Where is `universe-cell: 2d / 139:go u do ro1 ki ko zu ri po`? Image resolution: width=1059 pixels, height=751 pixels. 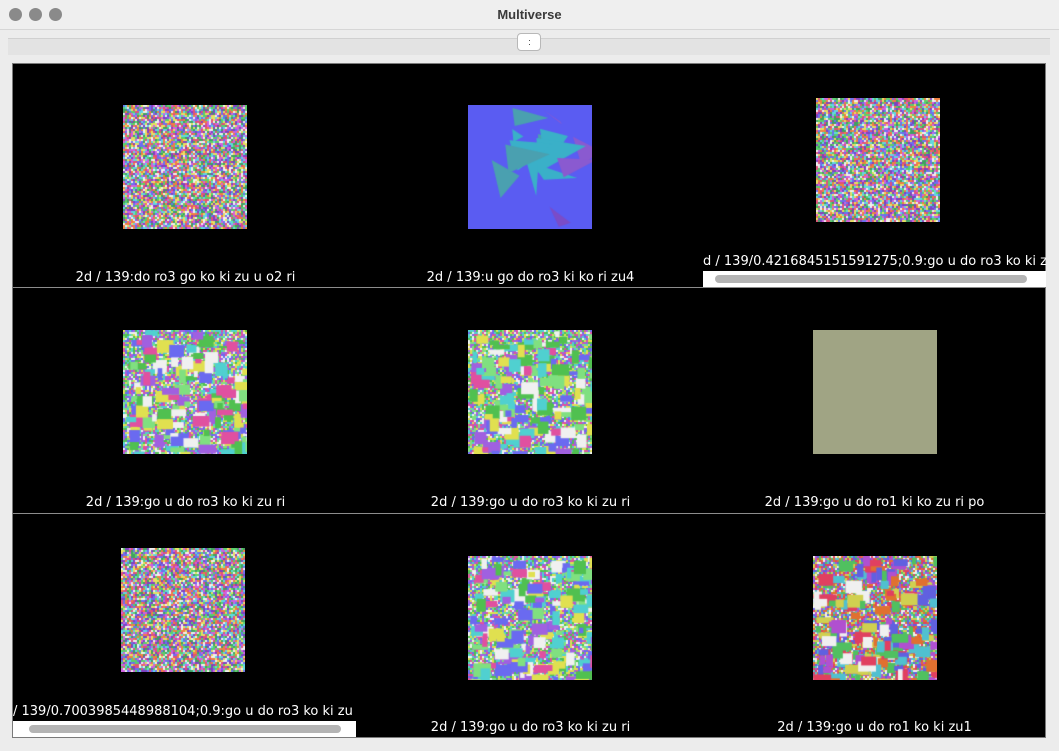 universe-cell: 2d / 139:go u do ro1 ki ko zu ri po is located at coordinates (874, 400).